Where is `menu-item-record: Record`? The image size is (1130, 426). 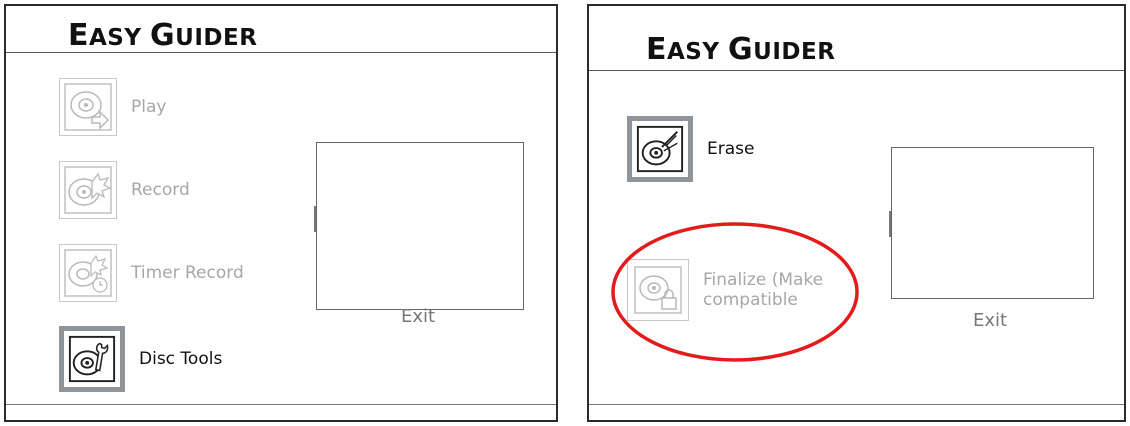
menu-item-record: Record is located at coordinates (124, 190).